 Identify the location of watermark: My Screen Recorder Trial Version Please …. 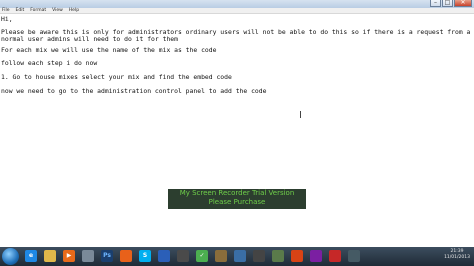
(237, 199).